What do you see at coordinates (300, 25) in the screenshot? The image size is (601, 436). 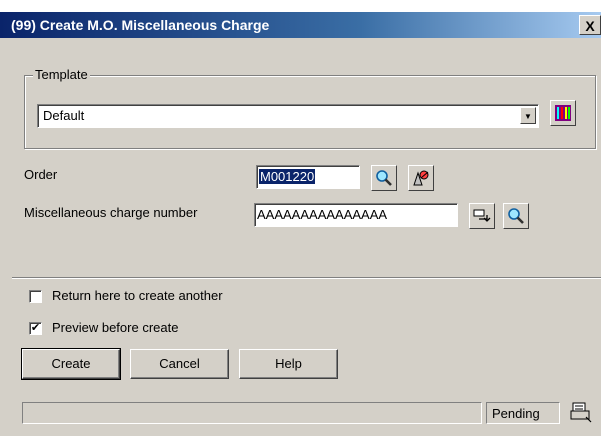 I see `title-bar: (99) Create M.O. Miscellaneous Charge X` at bounding box center [300, 25].